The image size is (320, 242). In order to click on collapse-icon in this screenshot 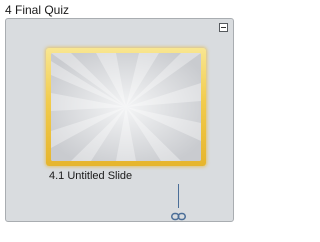, I will do `click(223, 27)`.